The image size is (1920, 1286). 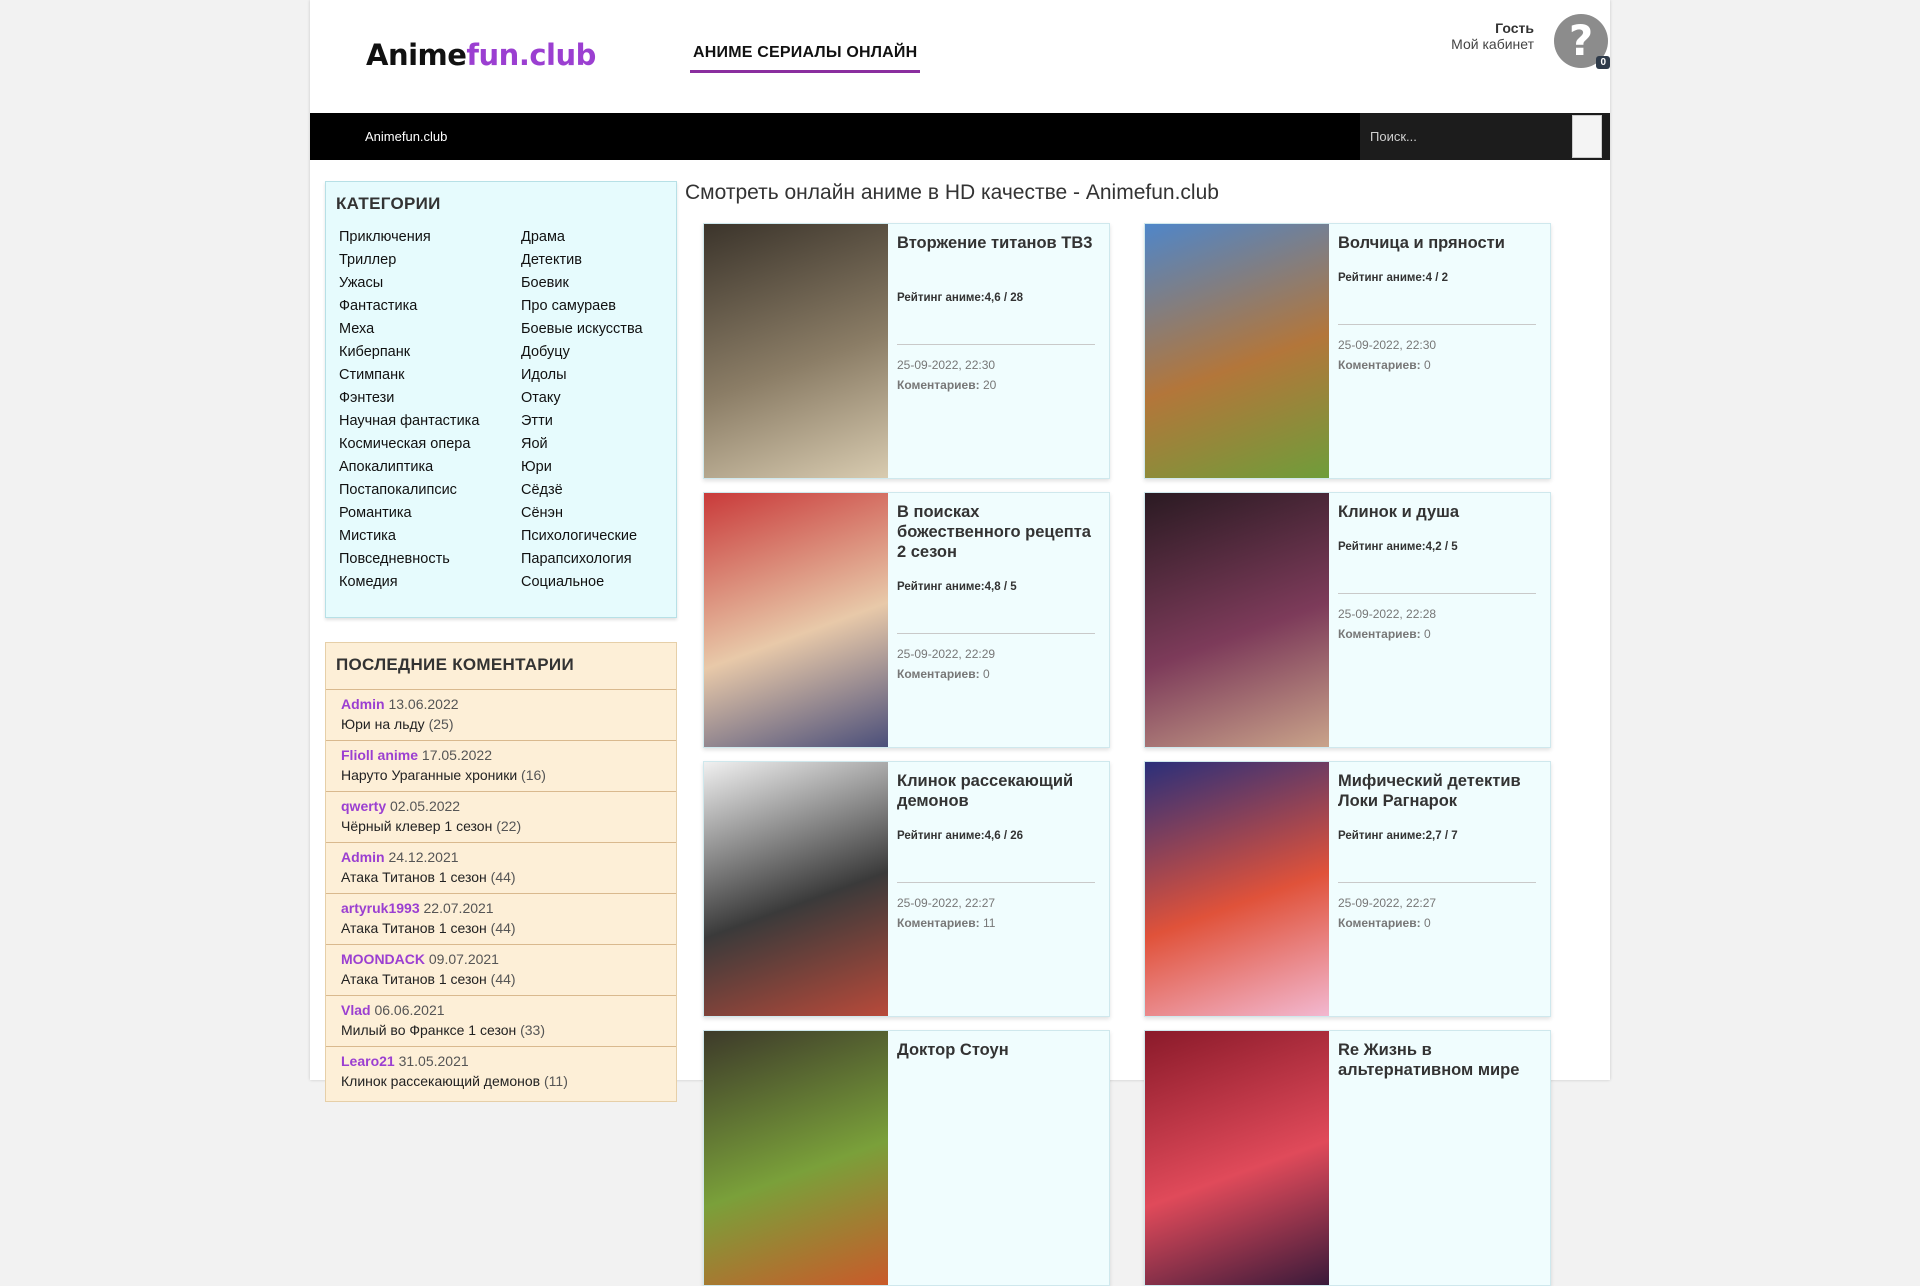 What do you see at coordinates (989, 385) in the screenshot?
I see `comments-value: 20` at bounding box center [989, 385].